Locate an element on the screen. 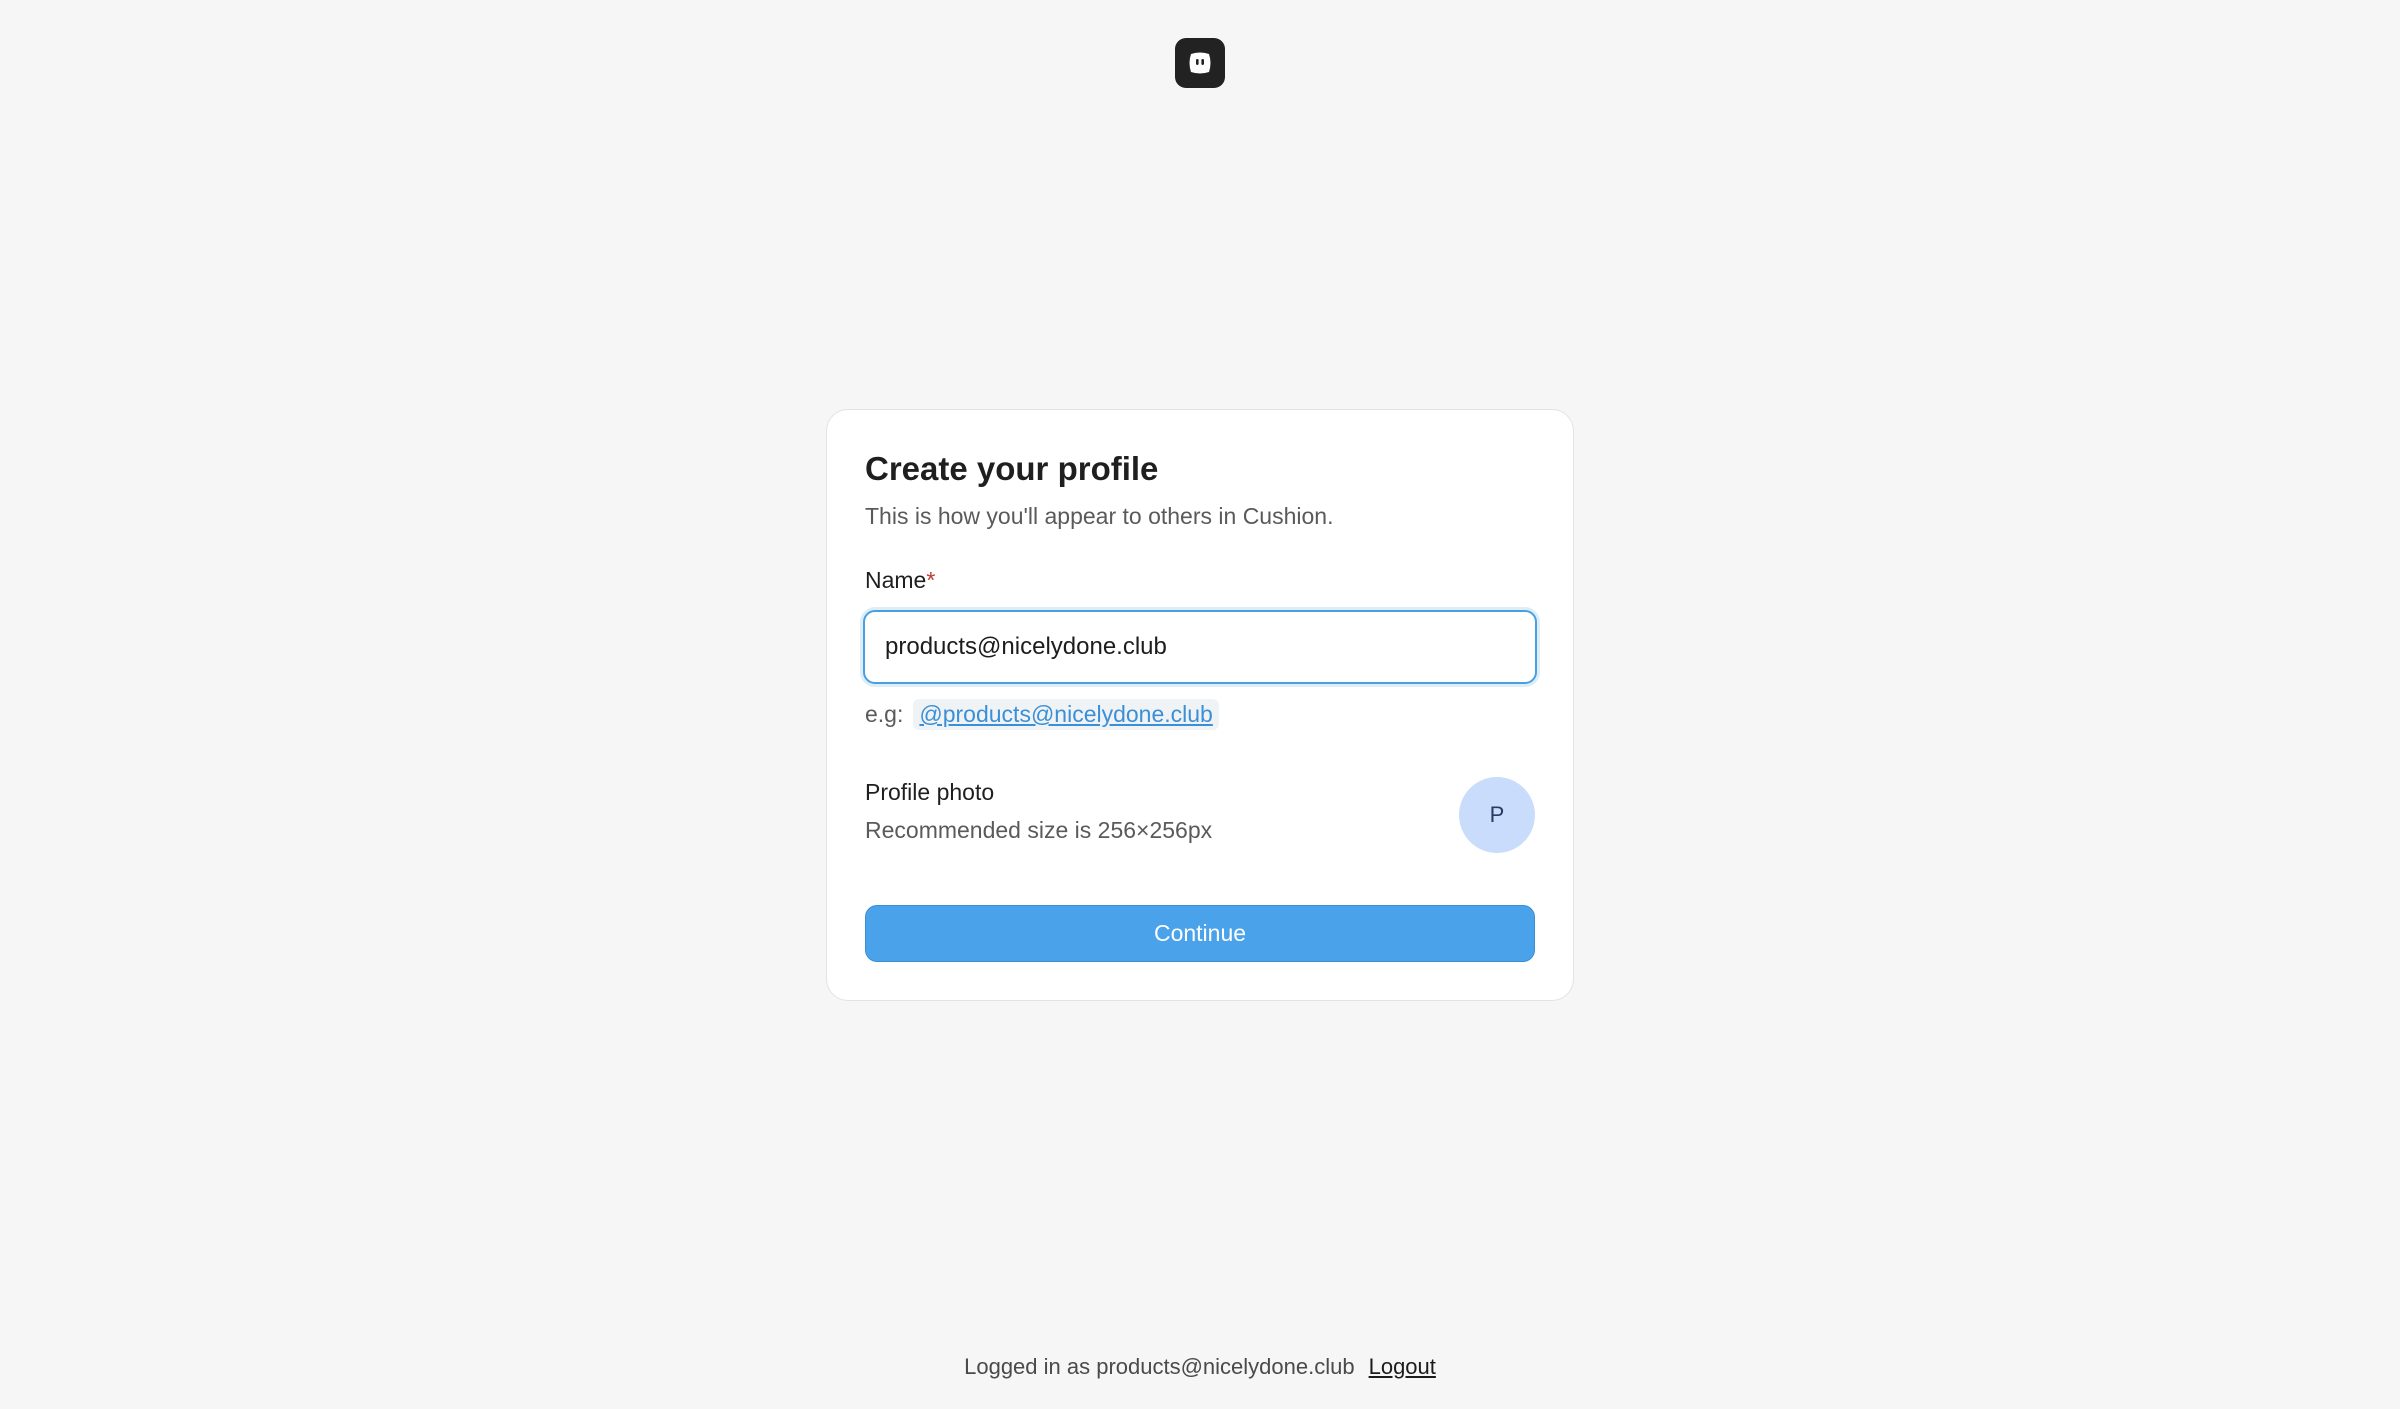  handle-example: e.g: @products@nicelydone.club is located at coordinates (1042, 714).